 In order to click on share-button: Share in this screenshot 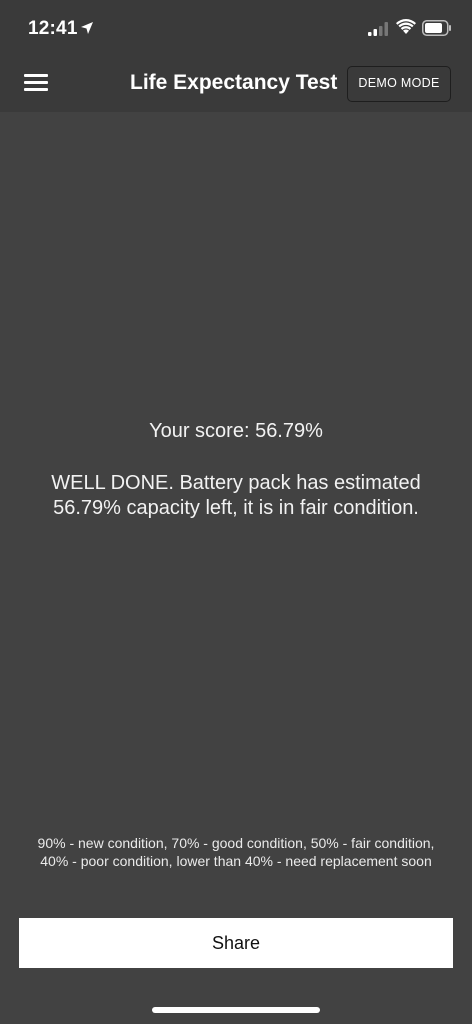, I will do `click(236, 943)`.